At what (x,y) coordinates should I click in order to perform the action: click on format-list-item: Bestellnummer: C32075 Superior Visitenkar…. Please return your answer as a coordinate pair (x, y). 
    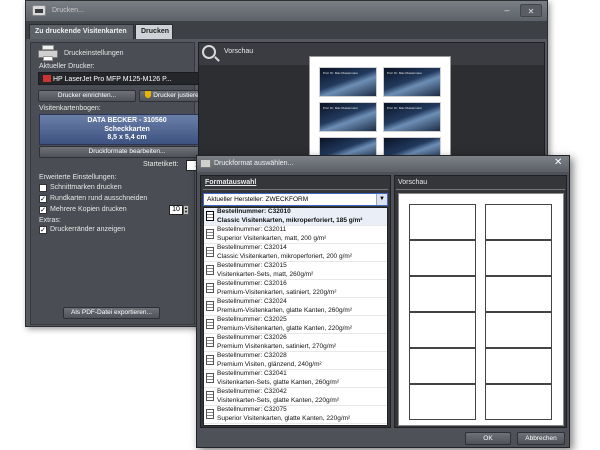
    Looking at the image, I should click on (295, 415).